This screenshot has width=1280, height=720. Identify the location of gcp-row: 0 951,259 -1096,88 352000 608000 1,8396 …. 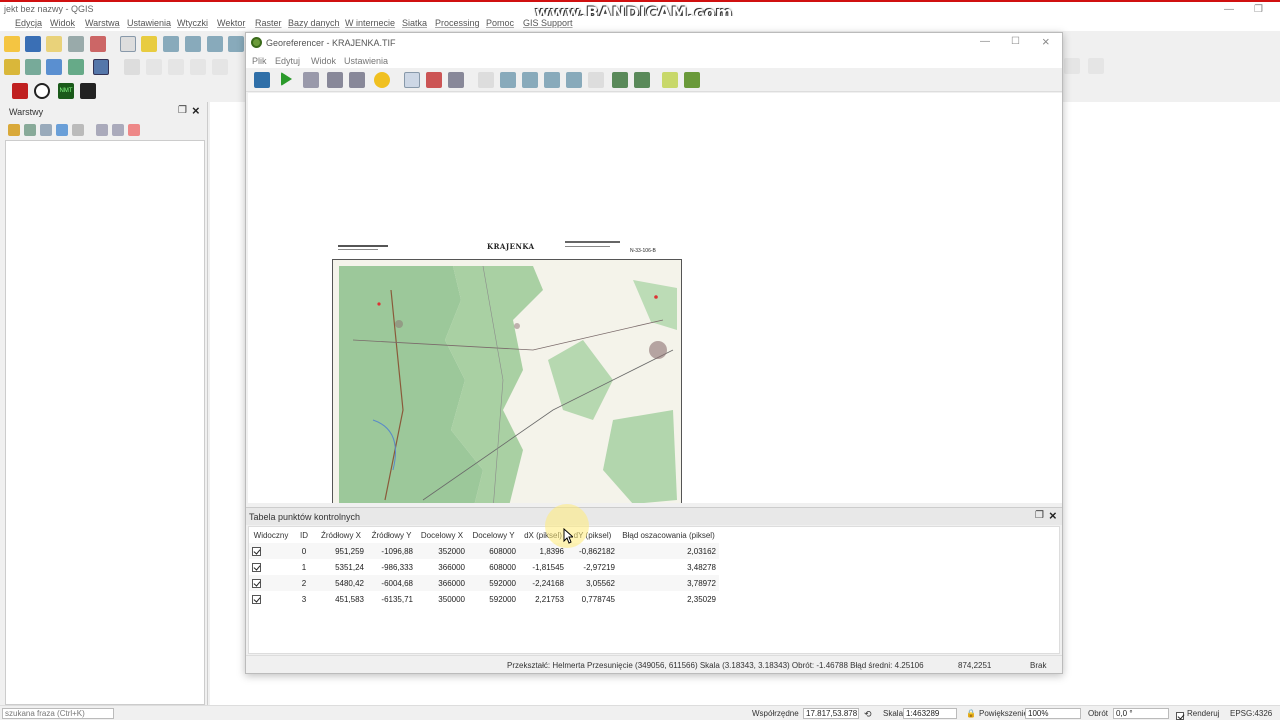
(484, 551).